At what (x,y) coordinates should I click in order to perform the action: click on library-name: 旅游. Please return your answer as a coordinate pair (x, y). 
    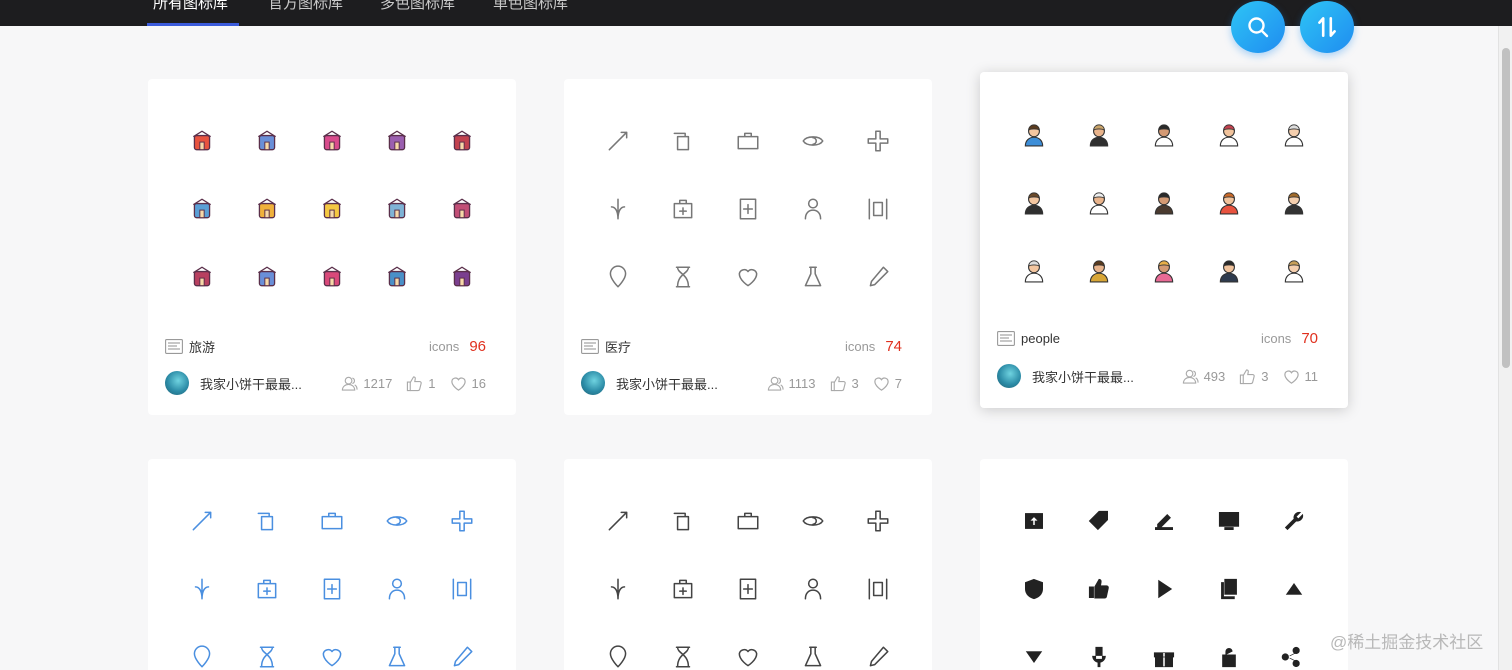
    Looking at the image, I should click on (202, 346).